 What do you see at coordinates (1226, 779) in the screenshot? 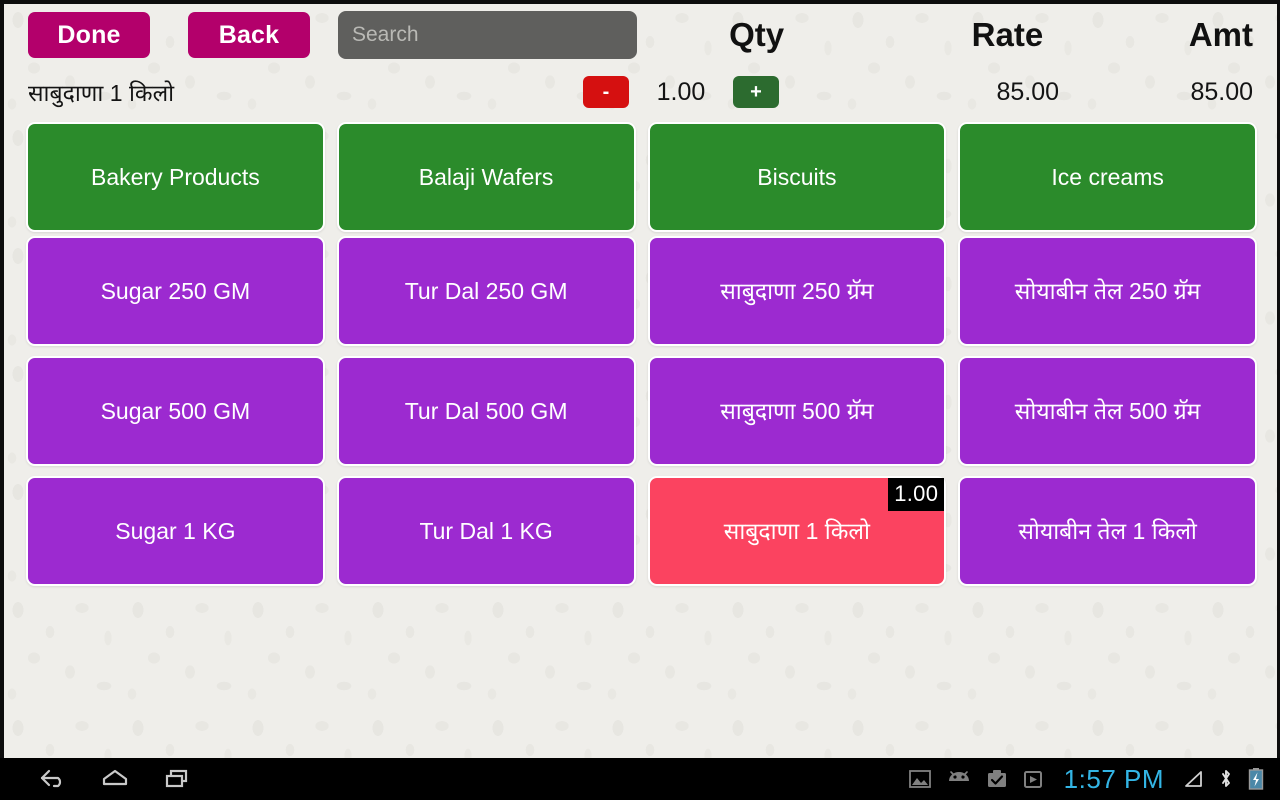
I see `bluetooth-icon` at bounding box center [1226, 779].